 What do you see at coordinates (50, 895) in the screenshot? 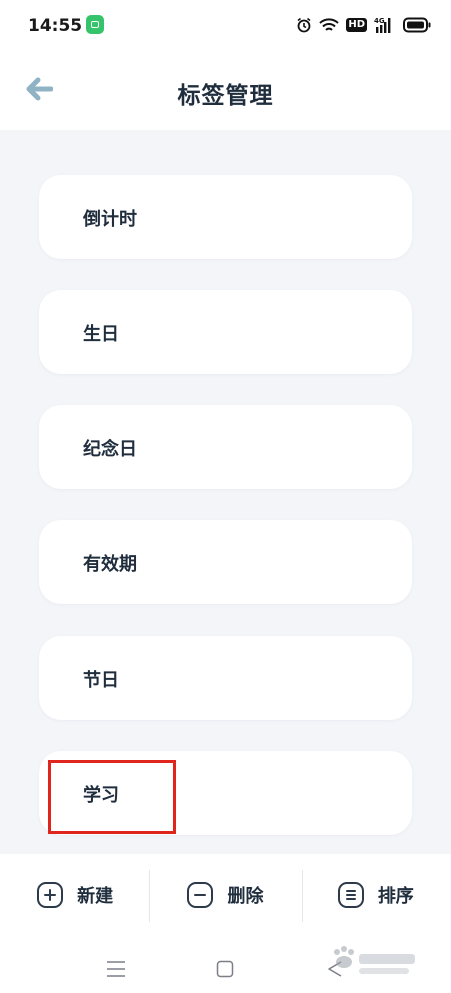
I see `plus-icon` at bounding box center [50, 895].